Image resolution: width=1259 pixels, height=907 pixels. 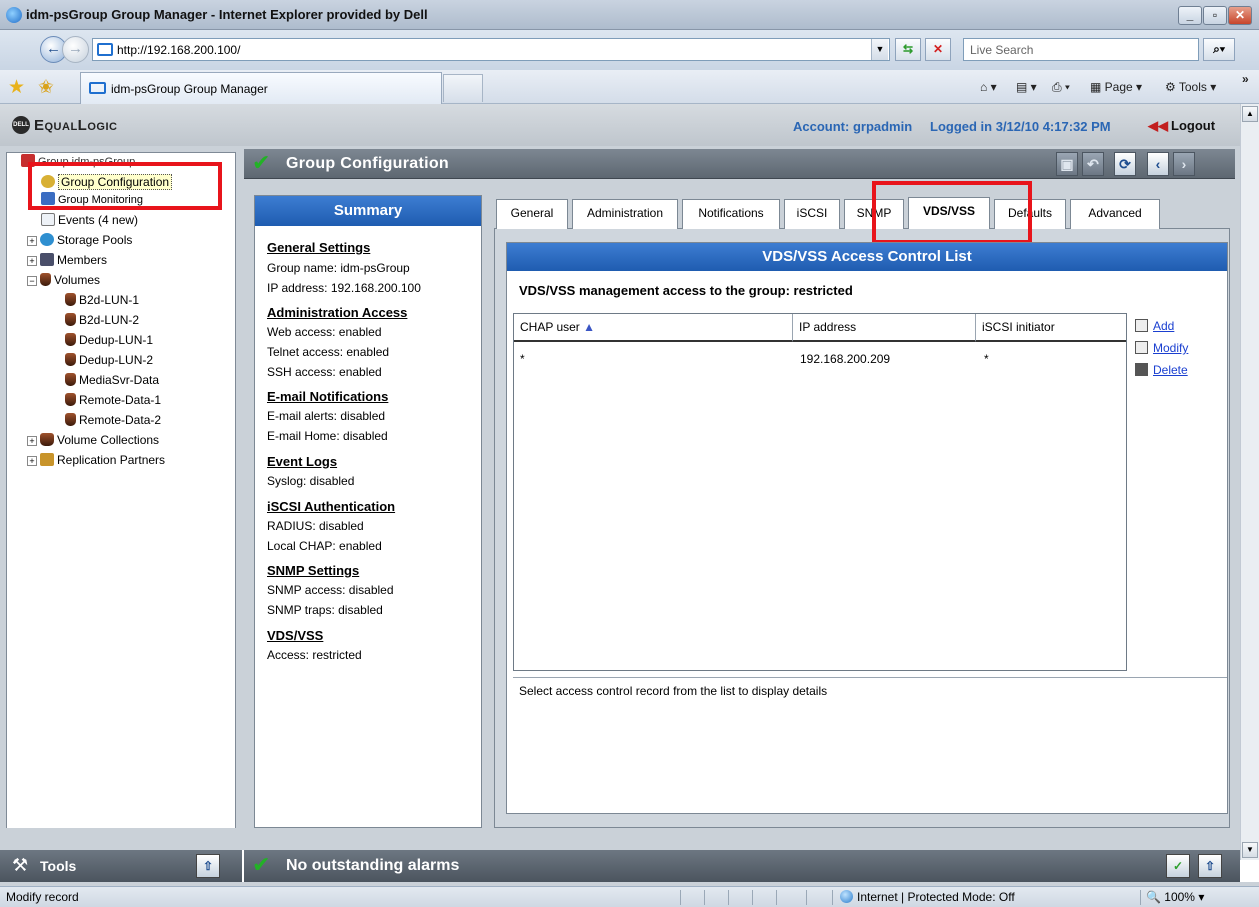 I want to click on url-dropdown-icon: ▼, so click(x=879, y=49).